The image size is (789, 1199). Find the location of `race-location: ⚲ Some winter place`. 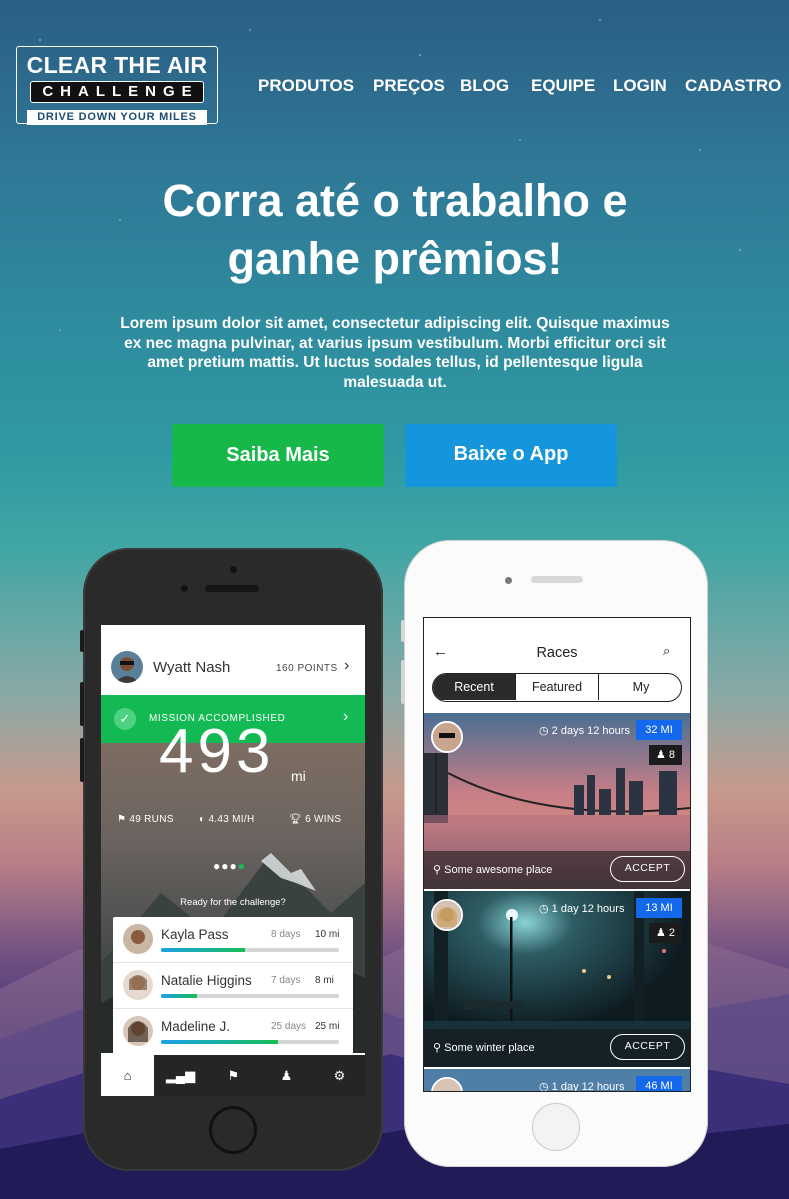

race-location: ⚲ Some winter place is located at coordinates (484, 1047).